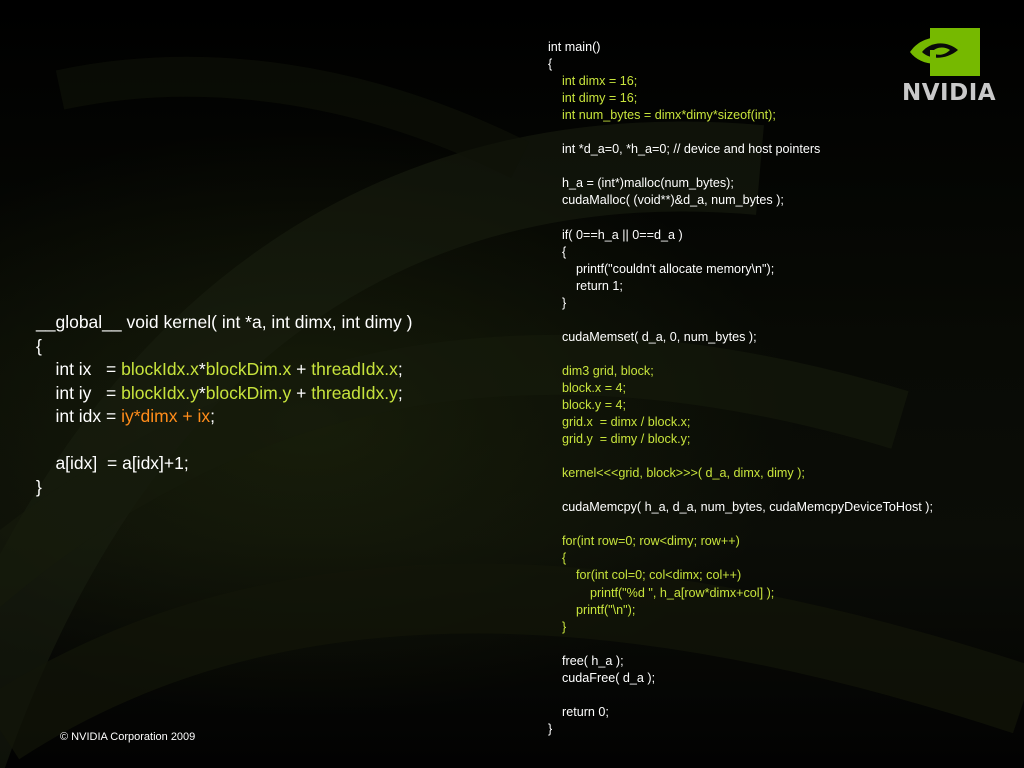  Describe the element at coordinates (112, 463) in the screenshot. I see `code-token: a[idx] = a[idx]+1;` at that location.